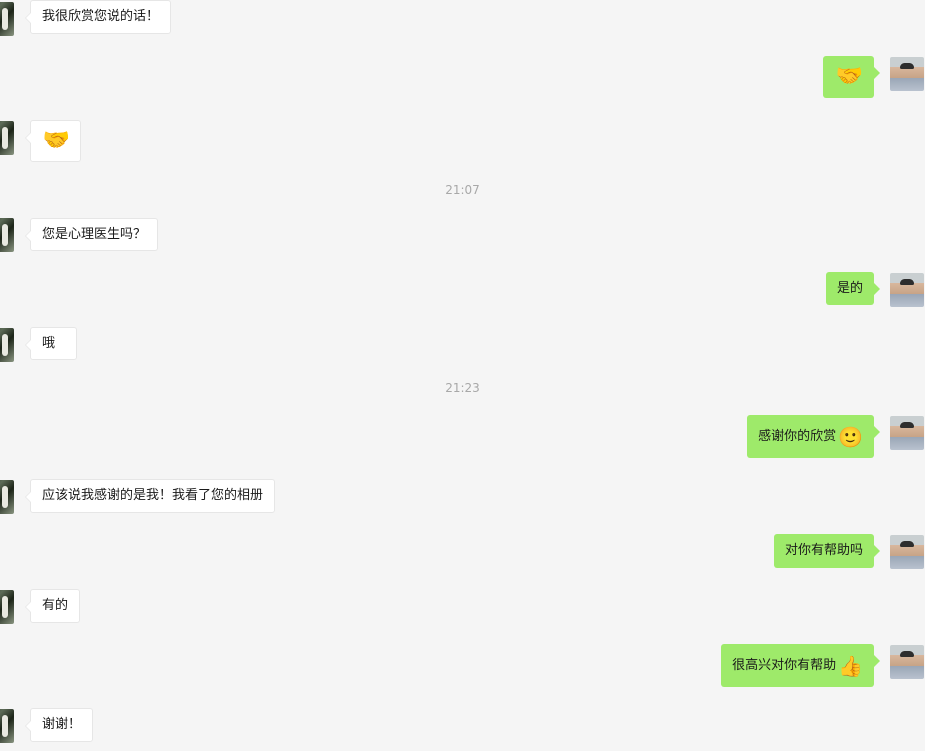  I want to click on message-text: 我很欣赏您说的话！, so click(101, 16).